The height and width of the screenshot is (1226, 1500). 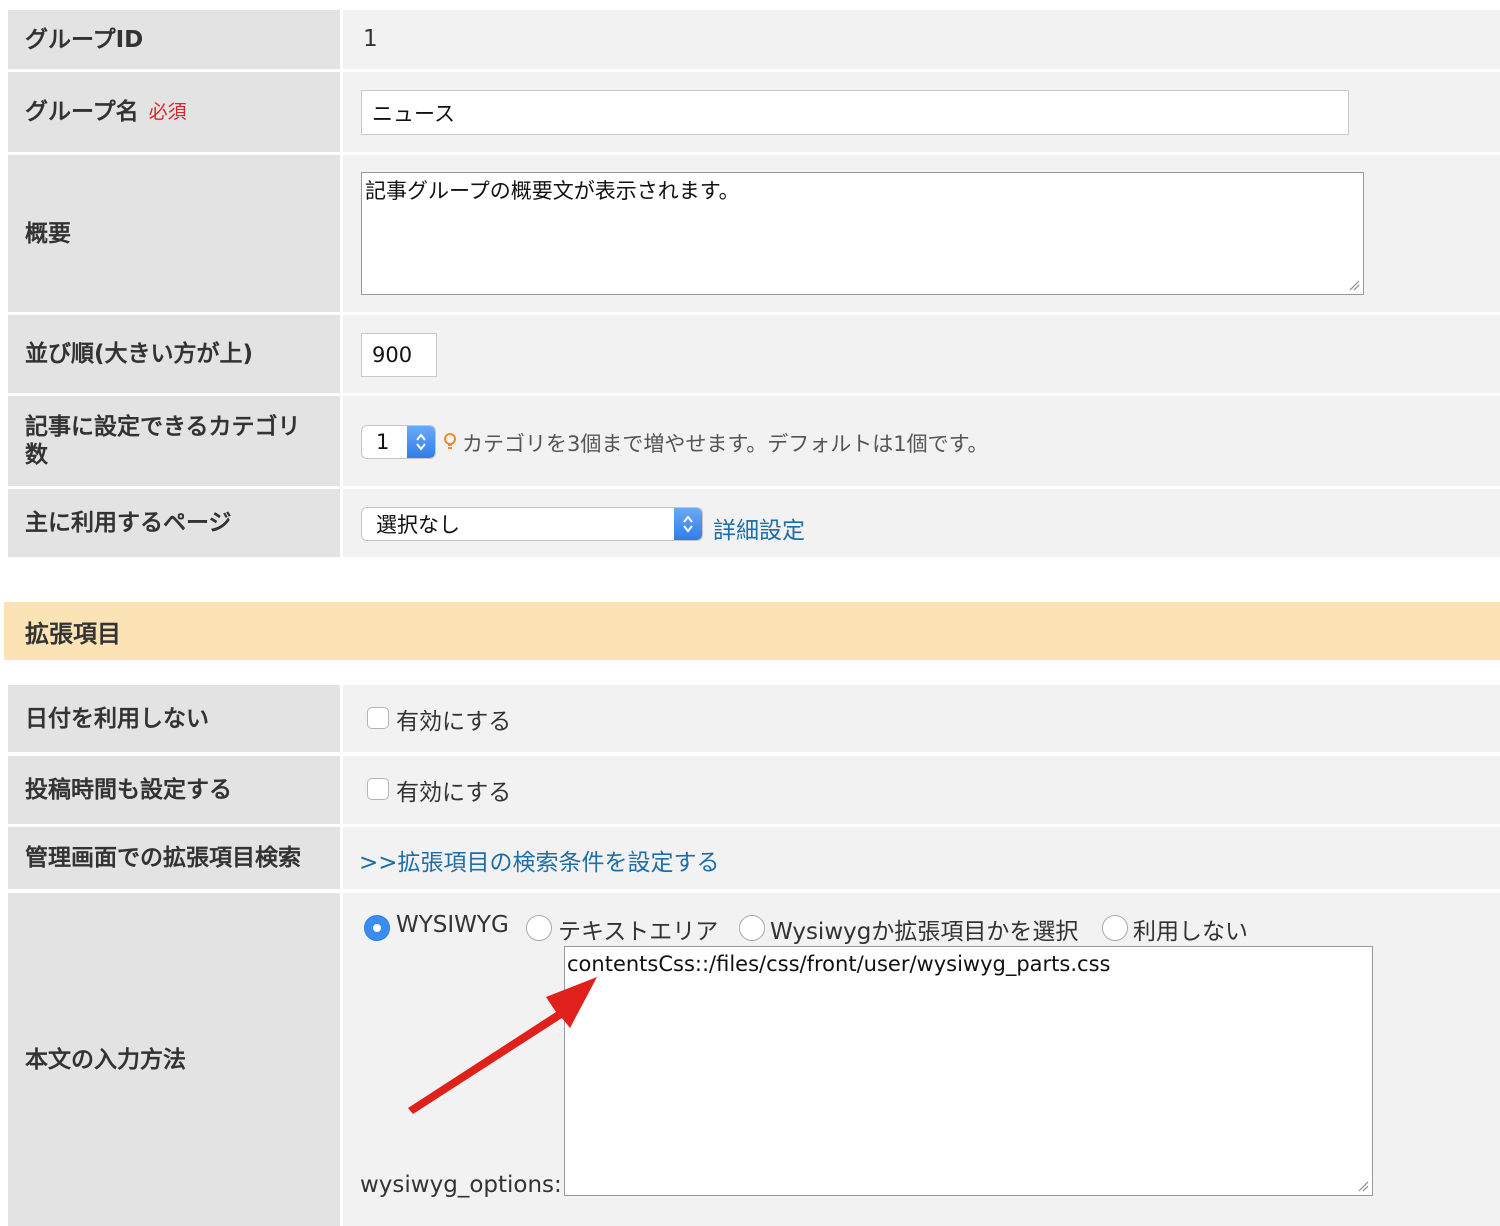 What do you see at coordinates (453, 719) in the screenshot?
I see `no-date-checkbox-label: 有効にする` at bounding box center [453, 719].